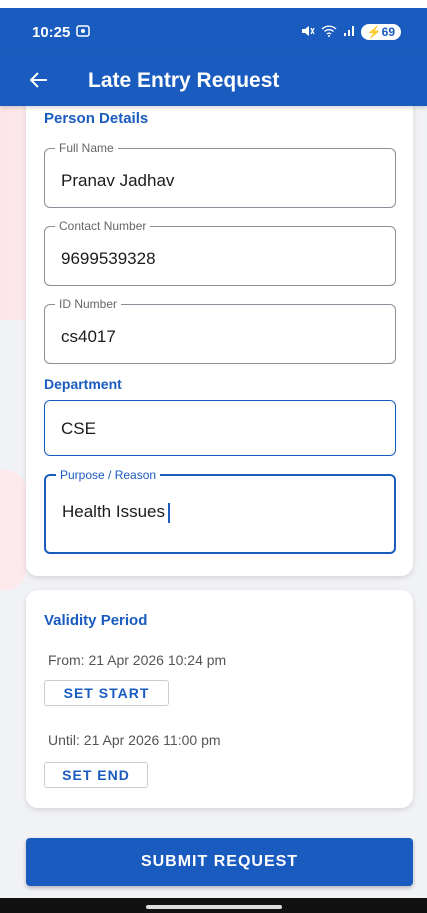  What do you see at coordinates (380, 32) in the screenshot?
I see `battery-badge: ⚡69` at bounding box center [380, 32].